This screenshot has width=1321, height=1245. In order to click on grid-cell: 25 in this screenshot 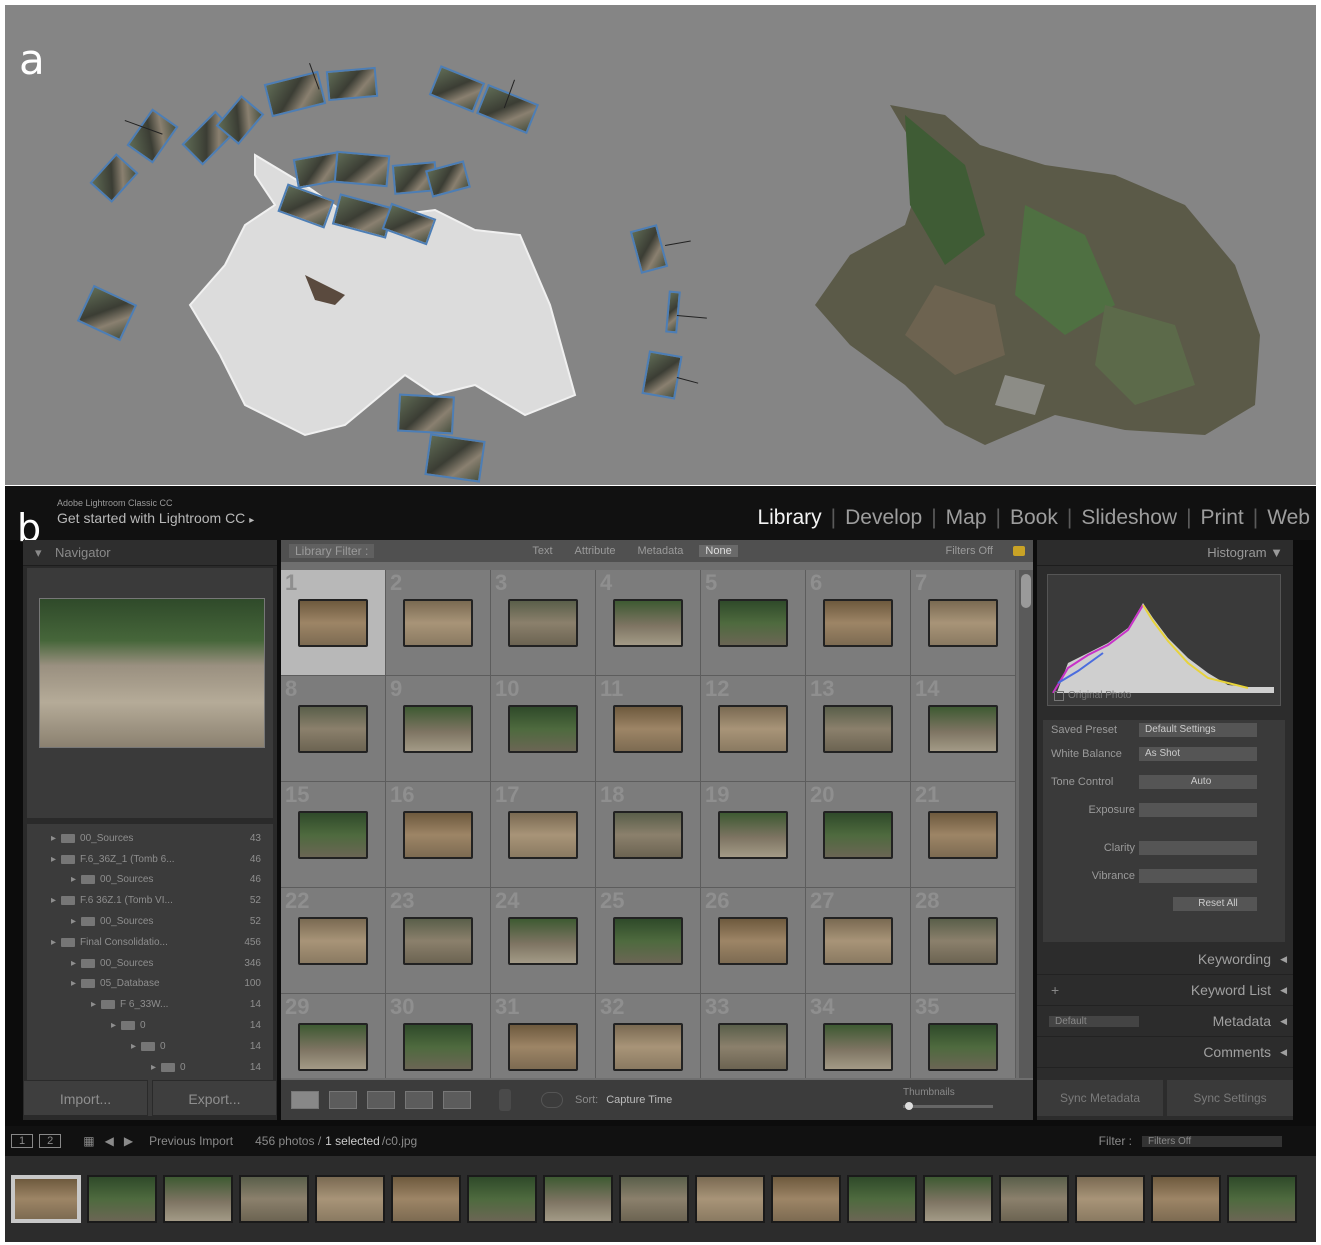, I will do `click(648, 941)`.